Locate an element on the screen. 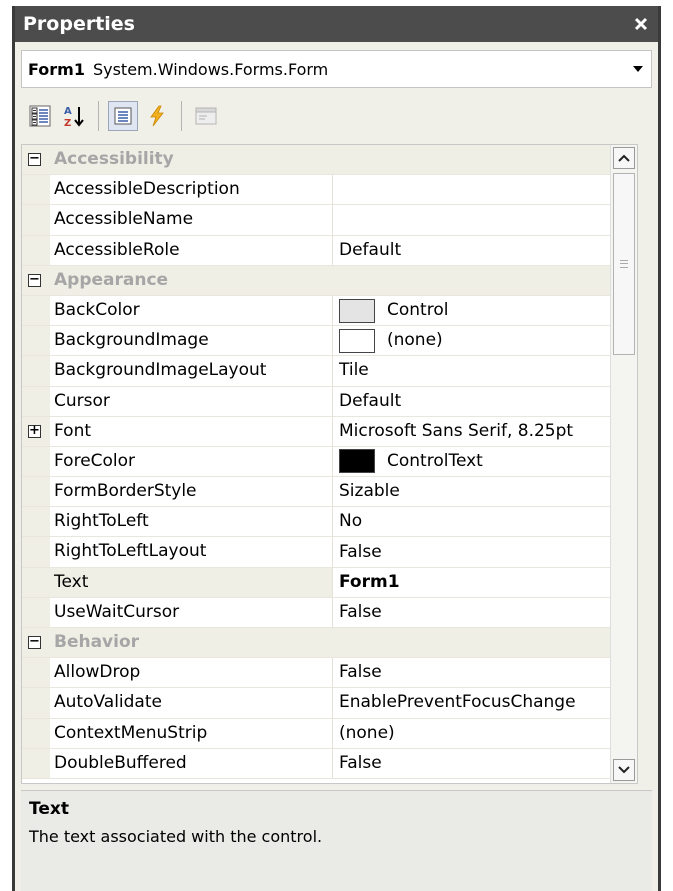  property-row: AutoValidate EnablePreventFocusChange is located at coordinates (328, 703).